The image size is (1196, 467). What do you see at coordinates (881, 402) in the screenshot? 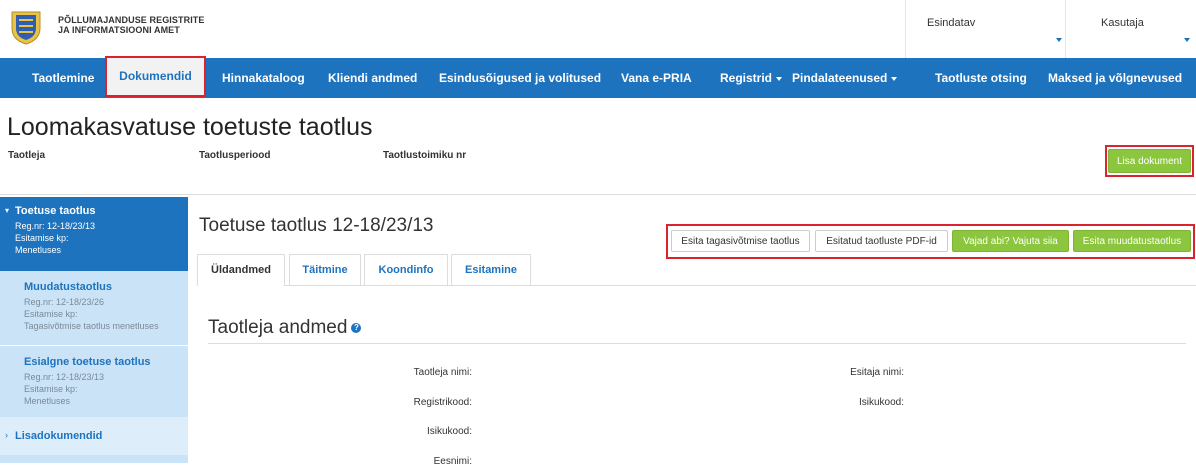
I see `field-label-esitaja-isikukood: Isikukood:` at bounding box center [881, 402].